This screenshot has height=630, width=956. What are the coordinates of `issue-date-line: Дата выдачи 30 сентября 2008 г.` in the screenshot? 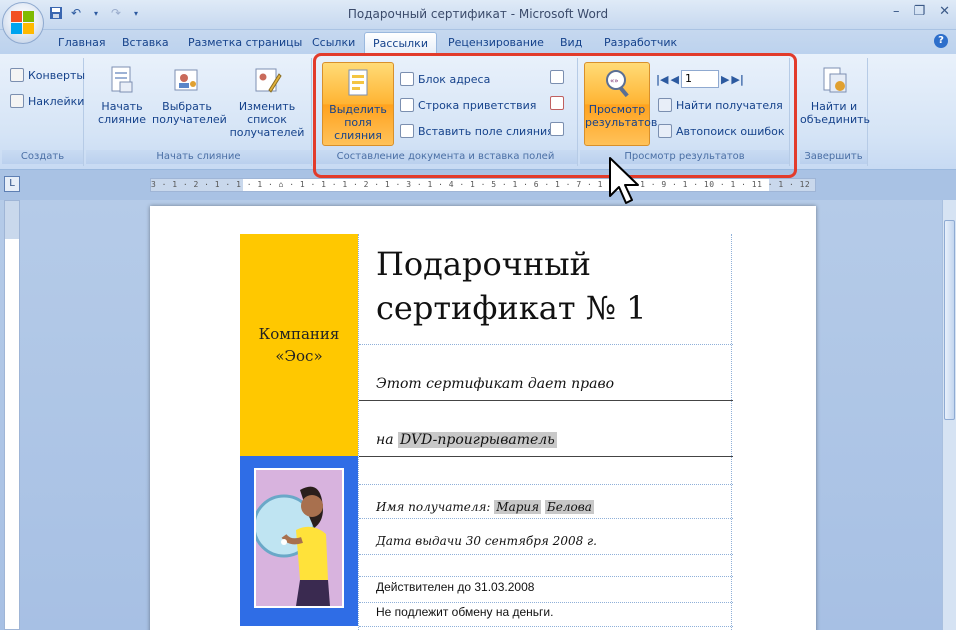 It's located at (486, 541).